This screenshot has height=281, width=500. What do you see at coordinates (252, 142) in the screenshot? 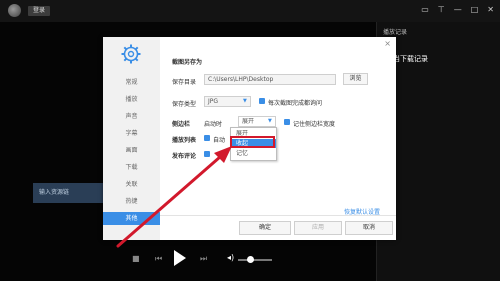
I see `annotation-highlight-box` at bounding box center [252, 142].